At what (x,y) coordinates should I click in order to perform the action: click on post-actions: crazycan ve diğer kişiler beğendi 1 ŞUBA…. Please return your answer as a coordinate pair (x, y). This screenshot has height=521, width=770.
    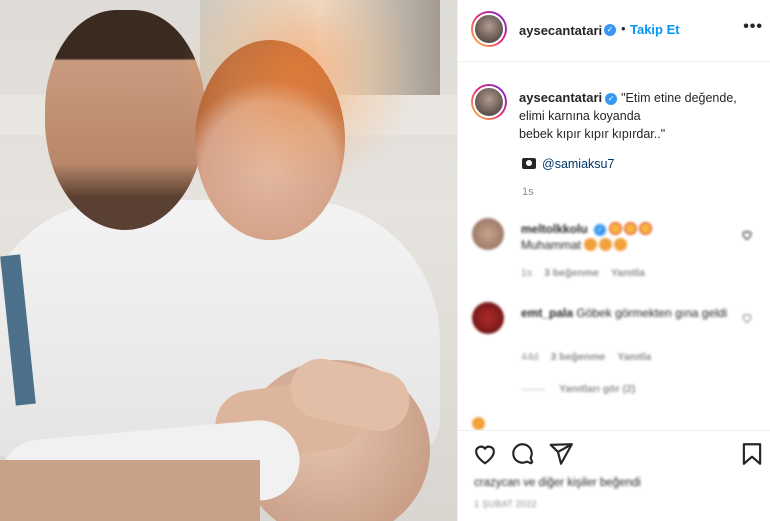
    Looking at the image, I should click on (614, 475).